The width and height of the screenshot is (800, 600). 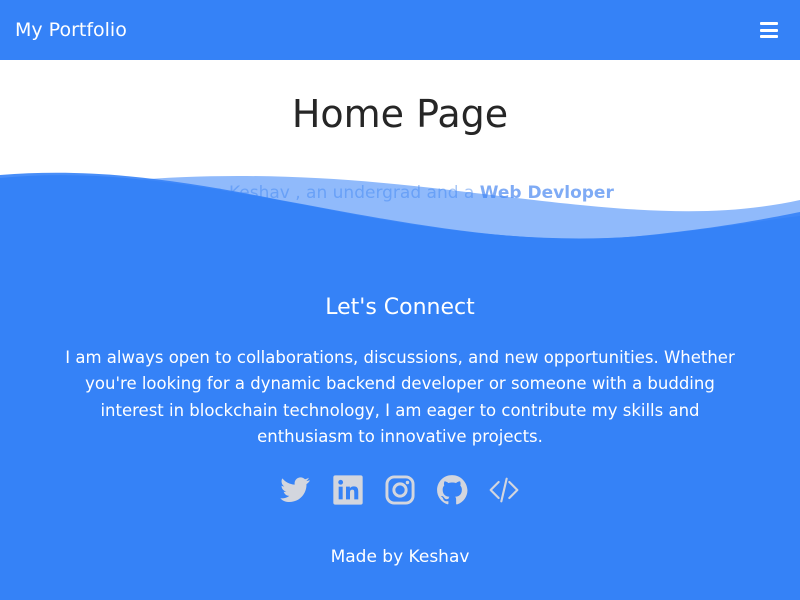 What do you see at coordinates (504, 490) in the screenshot?
I see `code-icon` at bounding box center [504, 490].